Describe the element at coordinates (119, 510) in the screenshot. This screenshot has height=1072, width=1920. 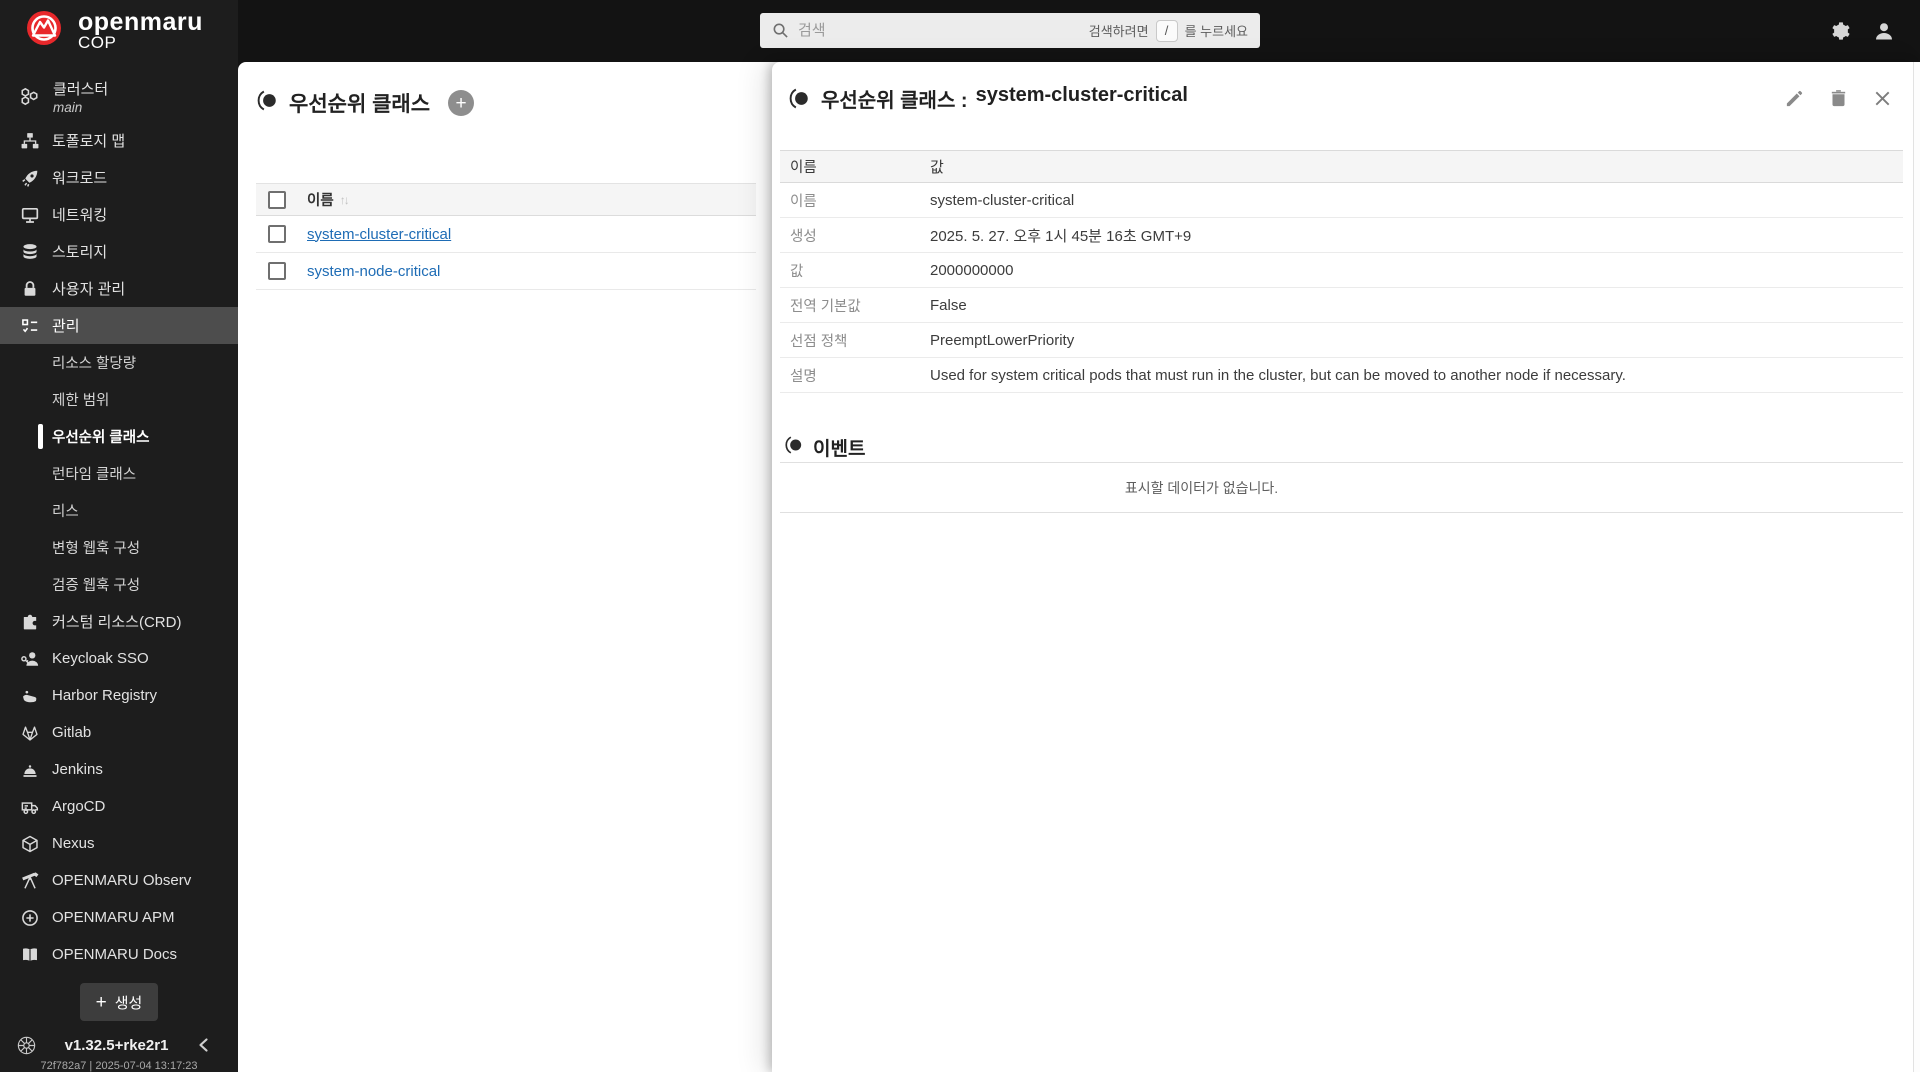
I see `sidebar-subitem-leases: 리스` at that location.